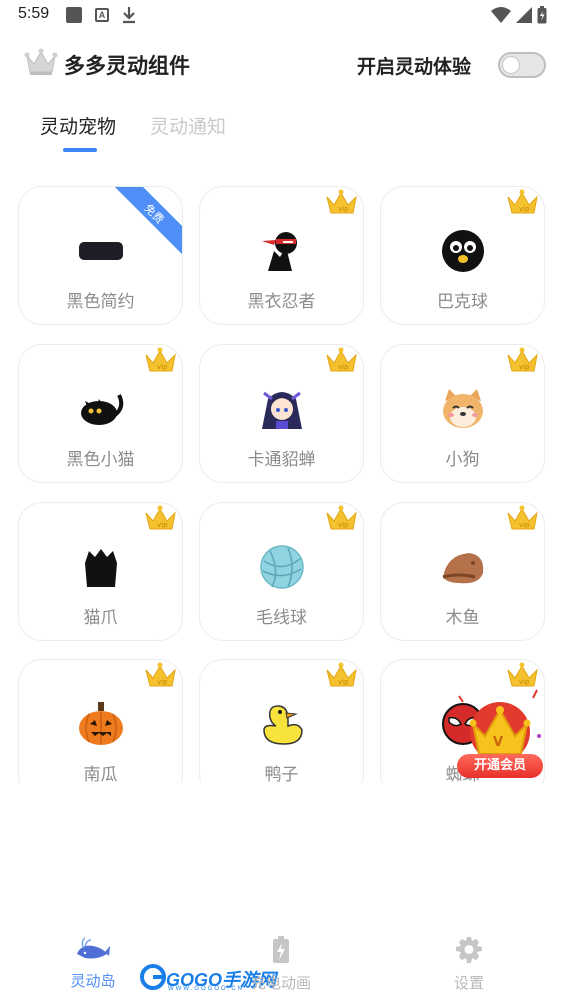  What do you see at coordinates (463, 251) in the screenshot?
I see `black-ball-icon` at bounding box center [463, 251].